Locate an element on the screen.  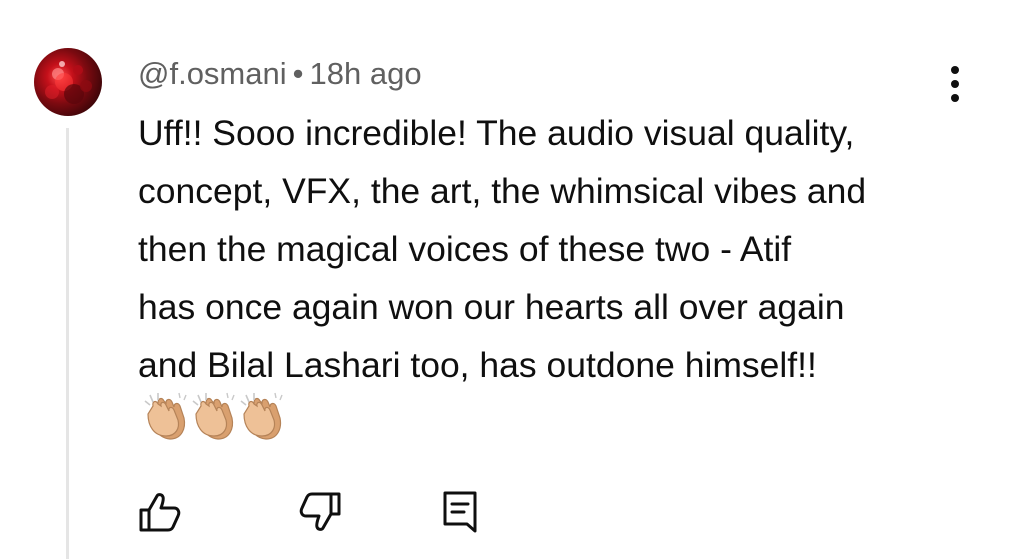
thread-line is located at coordinates (67, 343).